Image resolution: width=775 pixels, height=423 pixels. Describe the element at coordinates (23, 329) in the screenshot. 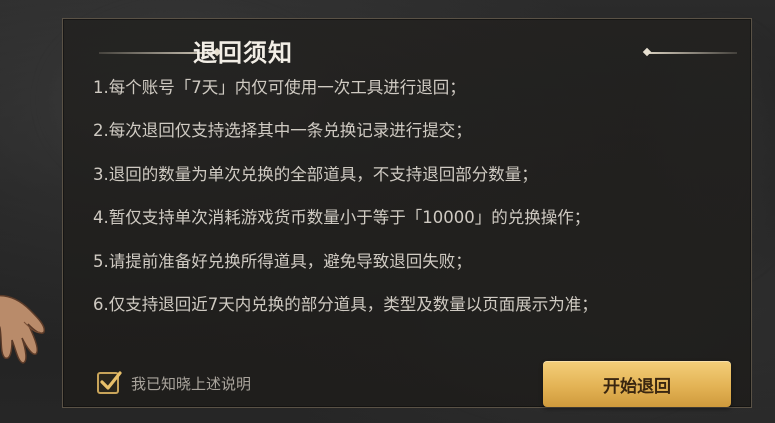

I see `character-hand-icon` at that location.